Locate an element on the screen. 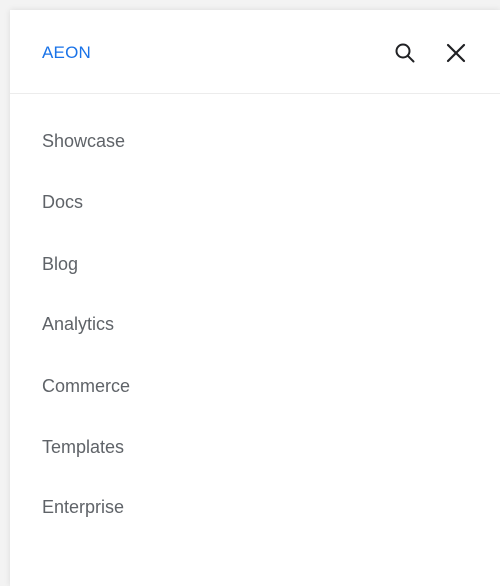 Image resolution: width=500 pixels, height=586 pixels. brand-logo-link: AEON is located at coordinates (66, 53).